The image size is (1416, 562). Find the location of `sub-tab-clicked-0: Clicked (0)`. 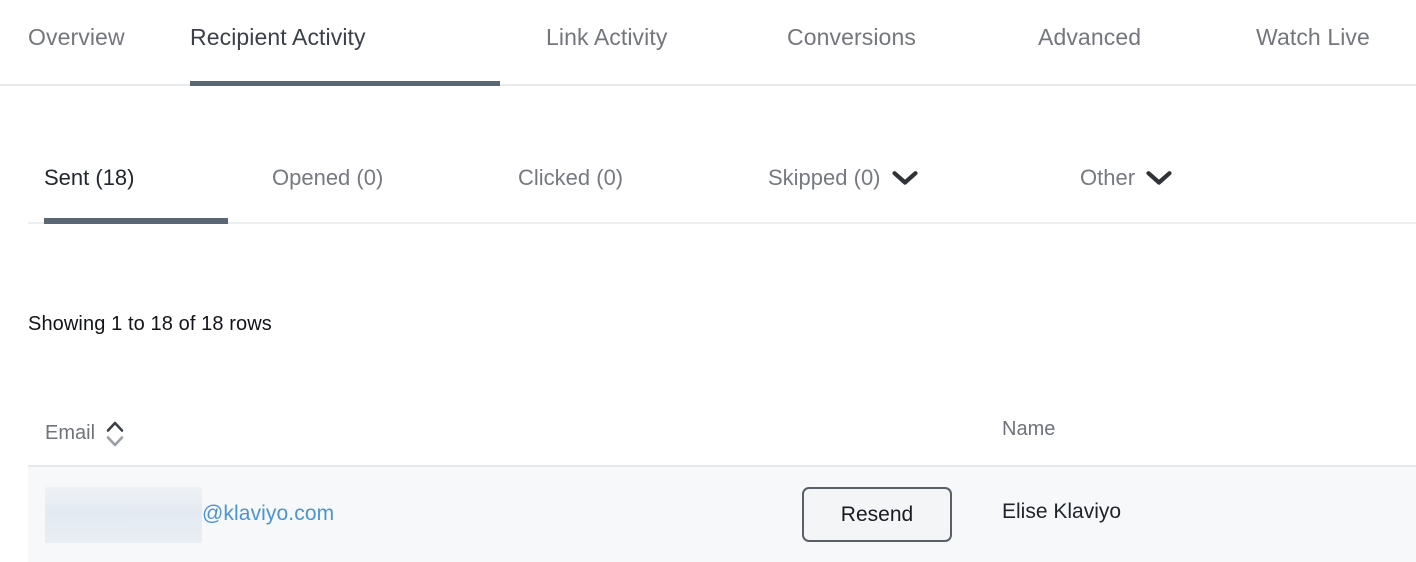

sub-tab-clicked-0: Clicked (0) is located at coordinates (598, 186).